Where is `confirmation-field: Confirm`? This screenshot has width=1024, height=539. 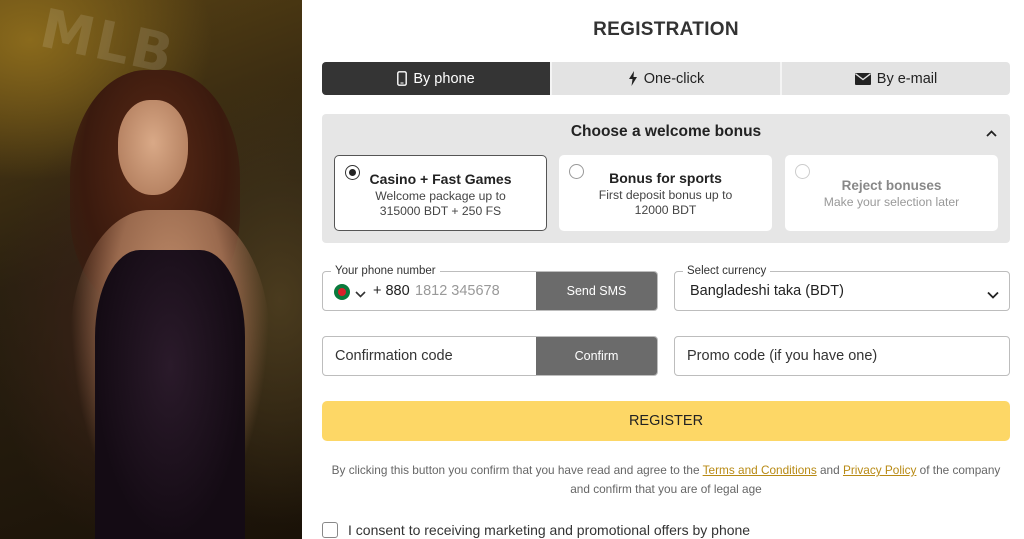 confirmation-field: Confirm is located at coordinates (490, 356).